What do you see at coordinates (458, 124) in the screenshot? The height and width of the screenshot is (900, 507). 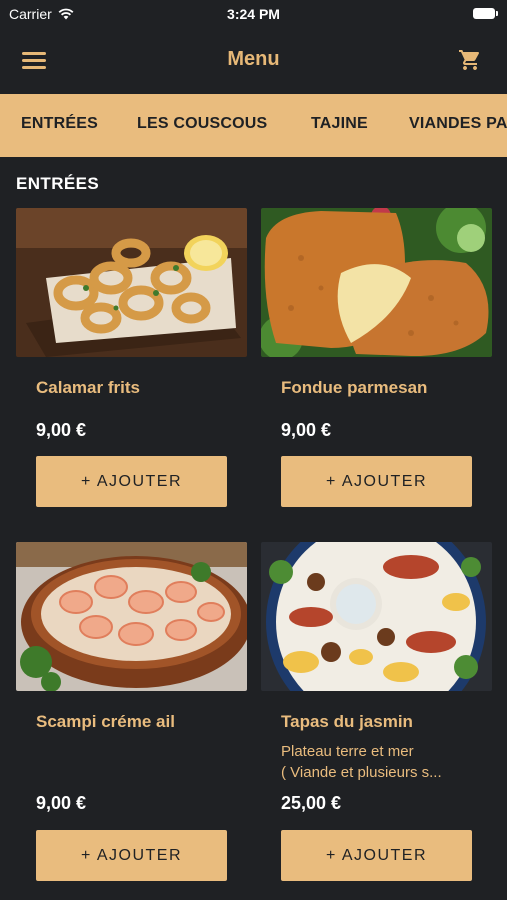 I see `tab-viandes: VIANDES PA` at bounding box center [458, 124].